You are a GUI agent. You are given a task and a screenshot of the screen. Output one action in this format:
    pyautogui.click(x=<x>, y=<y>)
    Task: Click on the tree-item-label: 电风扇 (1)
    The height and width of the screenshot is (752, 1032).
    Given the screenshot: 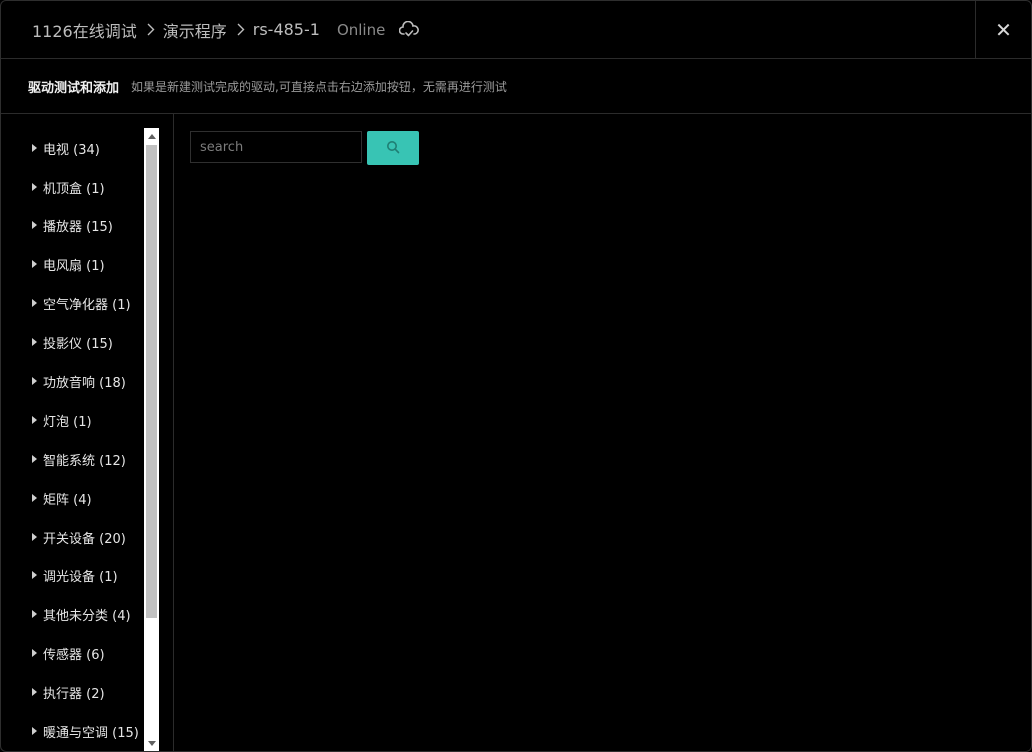 What is the action you would take?
    pyautogui.click(x=74, y=264)
    